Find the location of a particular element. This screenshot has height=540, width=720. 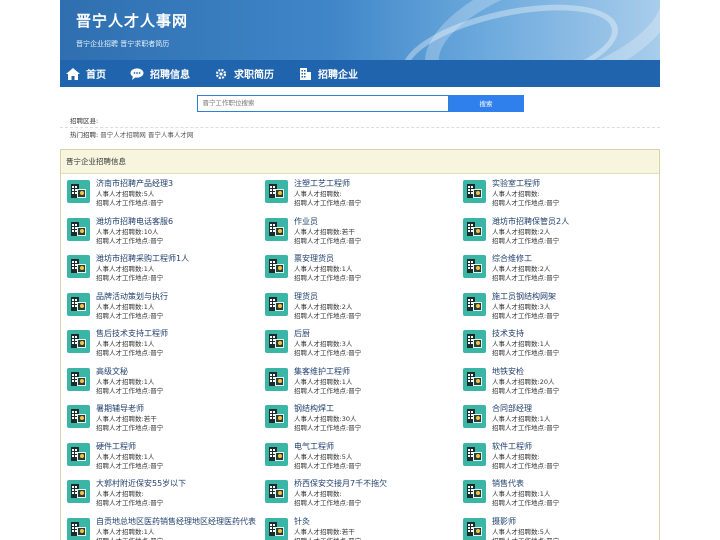

job-title-link: 理货员 is located at coordinates (375, 297).